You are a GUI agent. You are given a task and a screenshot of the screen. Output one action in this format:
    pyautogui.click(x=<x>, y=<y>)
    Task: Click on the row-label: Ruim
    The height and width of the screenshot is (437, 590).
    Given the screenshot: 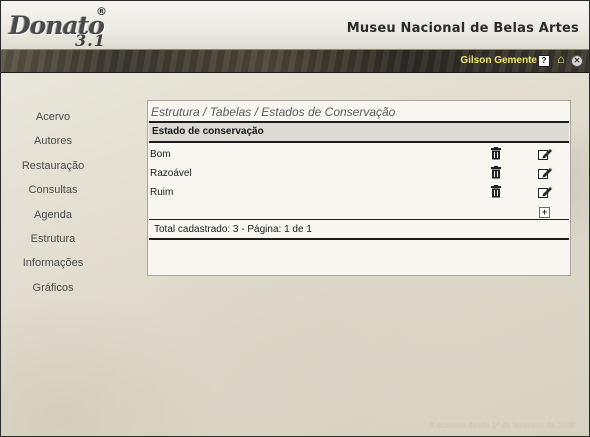 What is the action you would take?
    pyautogui.click(x=162, y=192)
    